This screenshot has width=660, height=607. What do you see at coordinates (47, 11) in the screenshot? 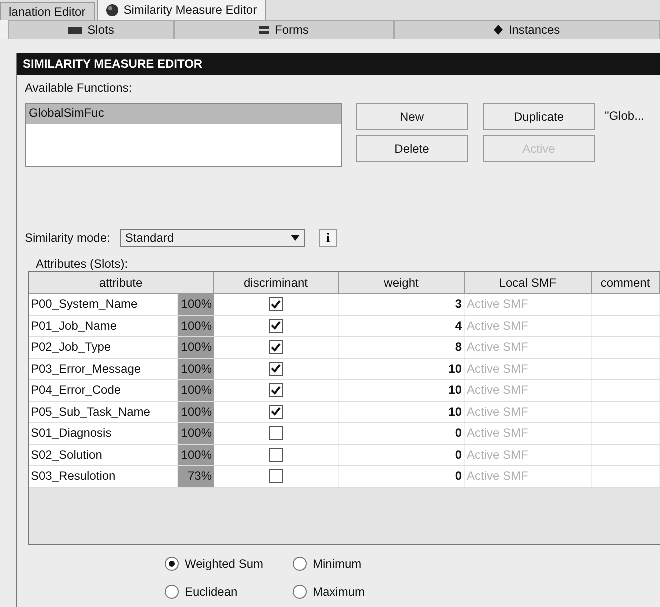
I see `editor-tab: lanation Editor` at bounding box center [47, 11].